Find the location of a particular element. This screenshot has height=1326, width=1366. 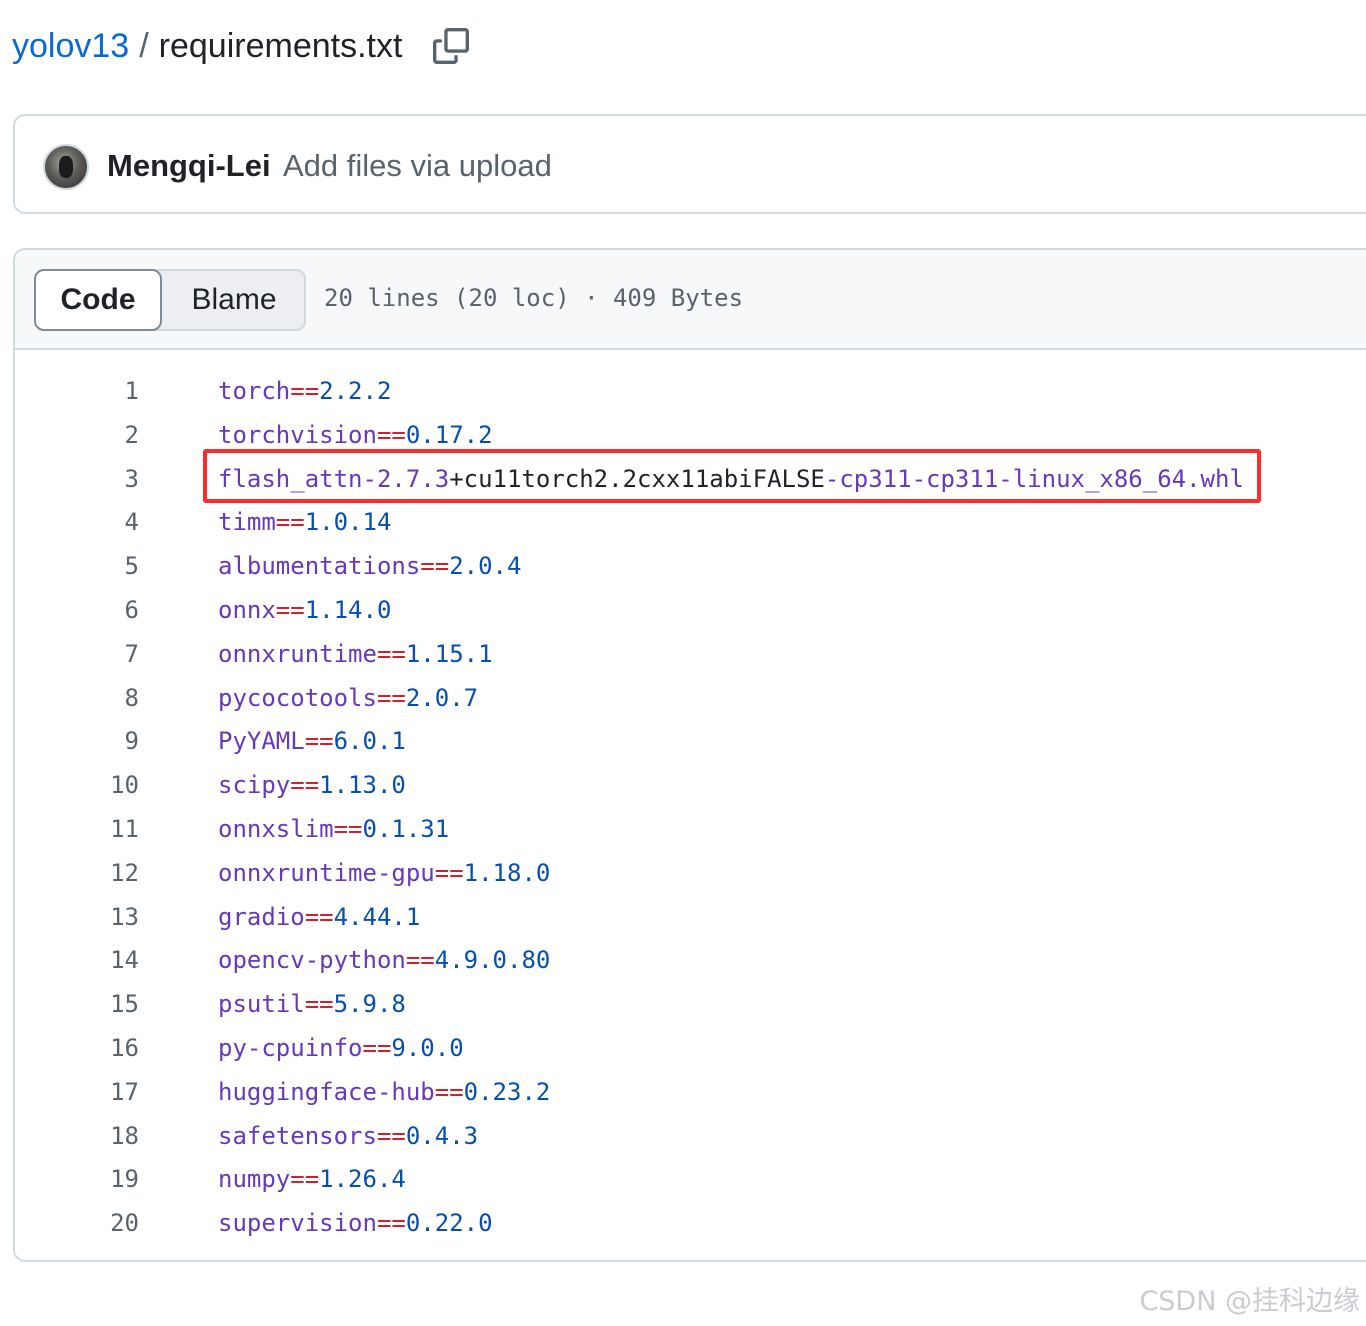

code-line: 4 timm==1.0.14 is located at coordinates (690, 523).